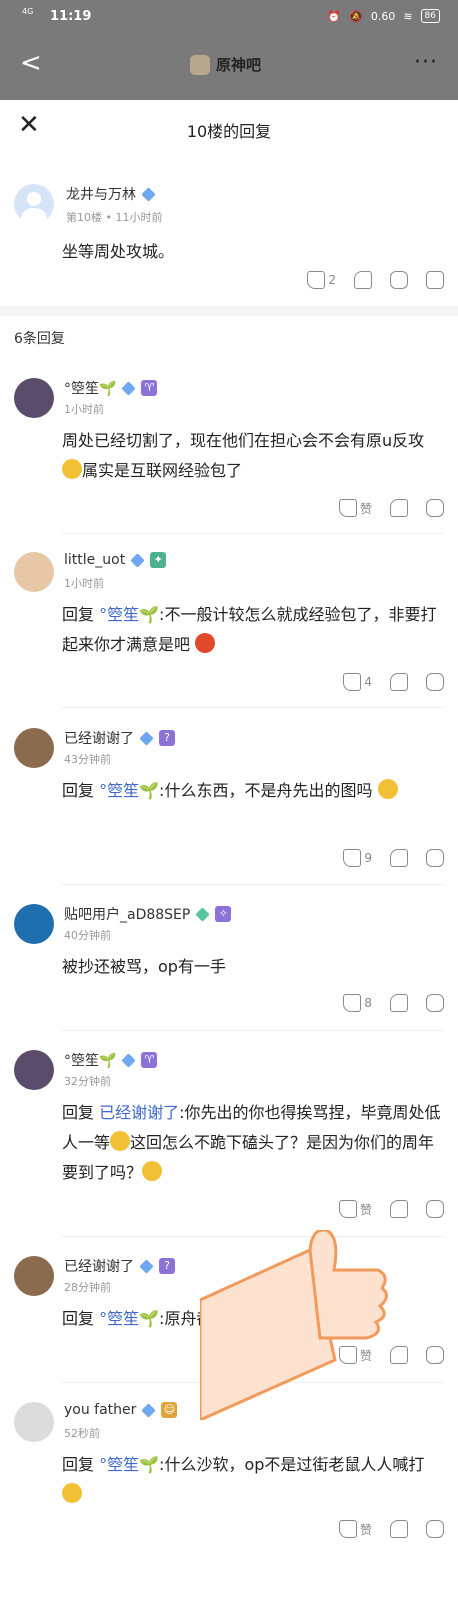 Image resolution: width=458 pixels, height=1617 pixels. What do you see at coordinates (357, 682) in the screenshot?
I see `like-button: 4` at bounding box center [357, 682].